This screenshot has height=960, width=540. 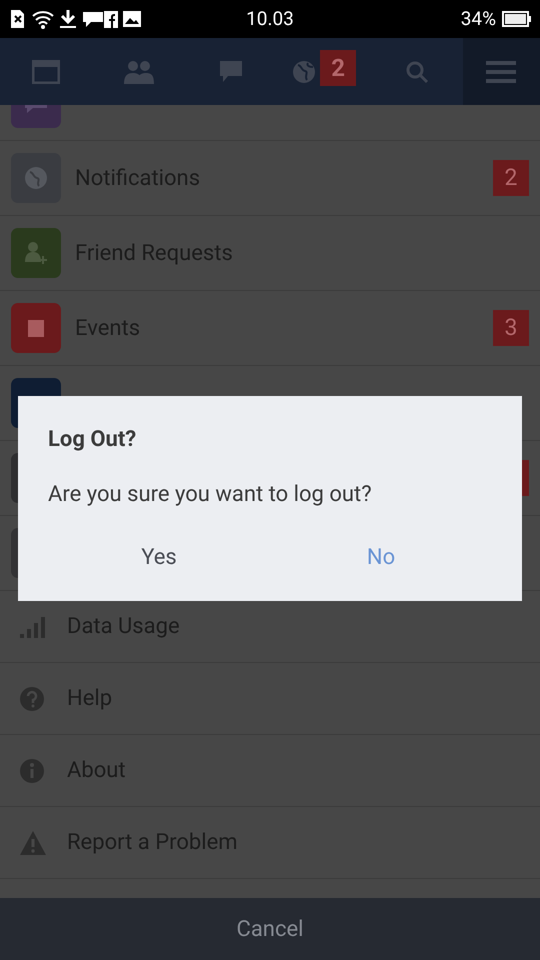 I want to click on dialog-button: No, so click(x=381, y=557).